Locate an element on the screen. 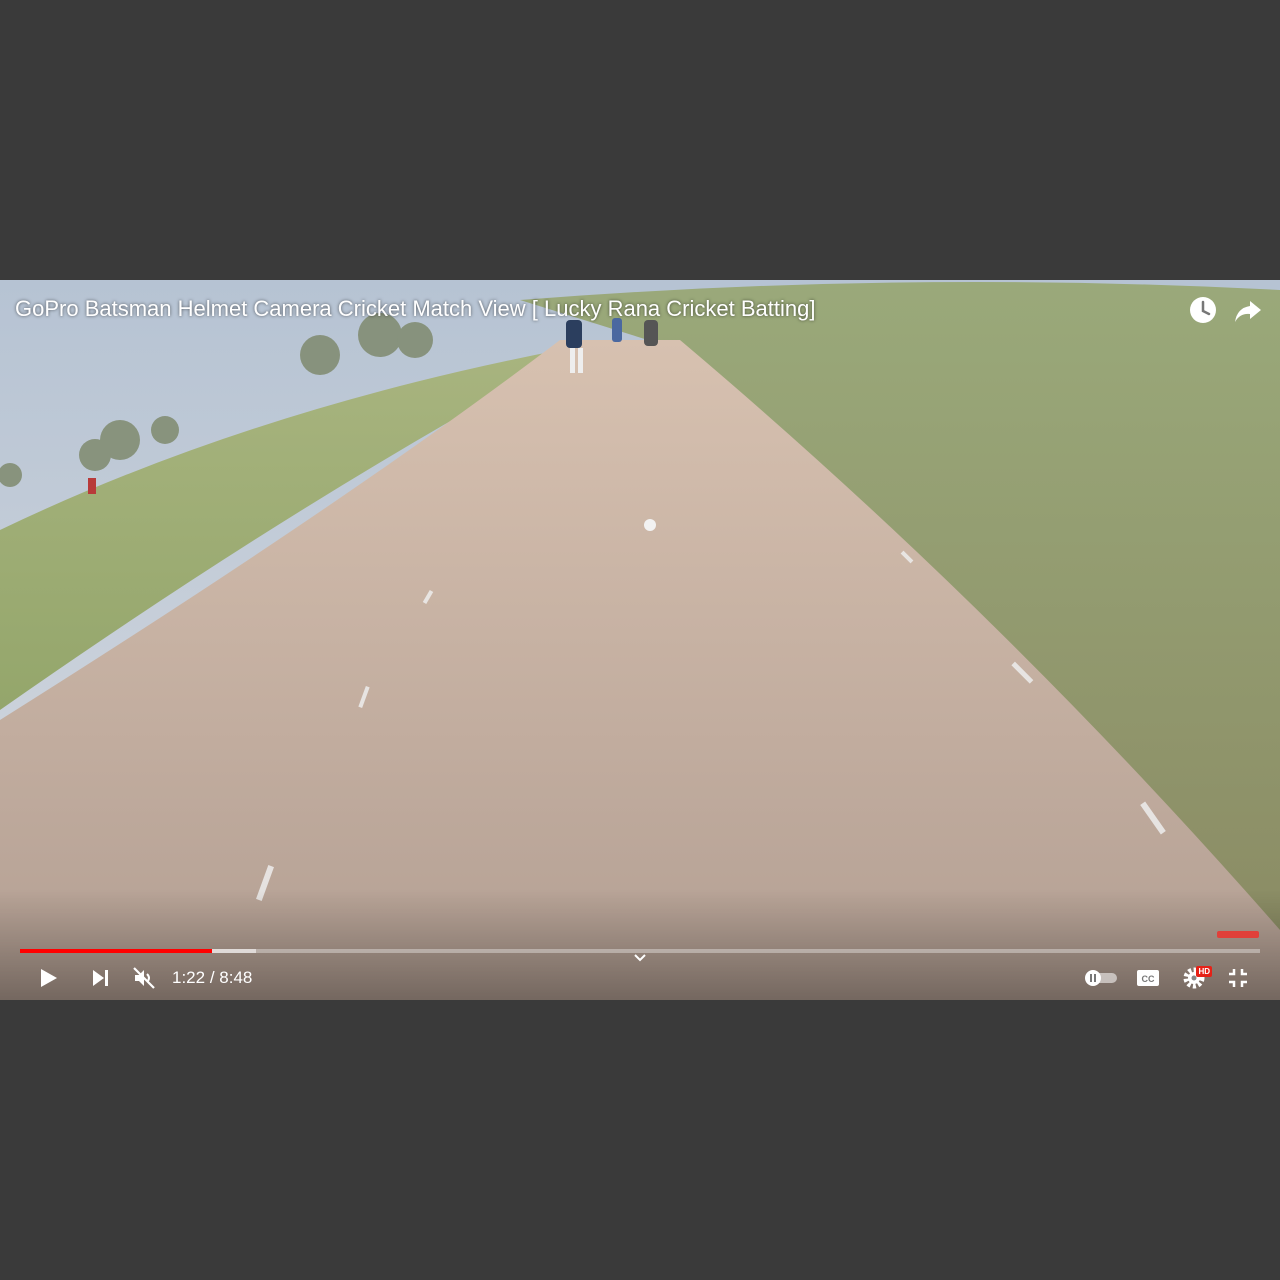 The width and height of the screenshot is (1280, 1280). time-display: 1:22 / 8:48 is located at coordinates (212, 978).